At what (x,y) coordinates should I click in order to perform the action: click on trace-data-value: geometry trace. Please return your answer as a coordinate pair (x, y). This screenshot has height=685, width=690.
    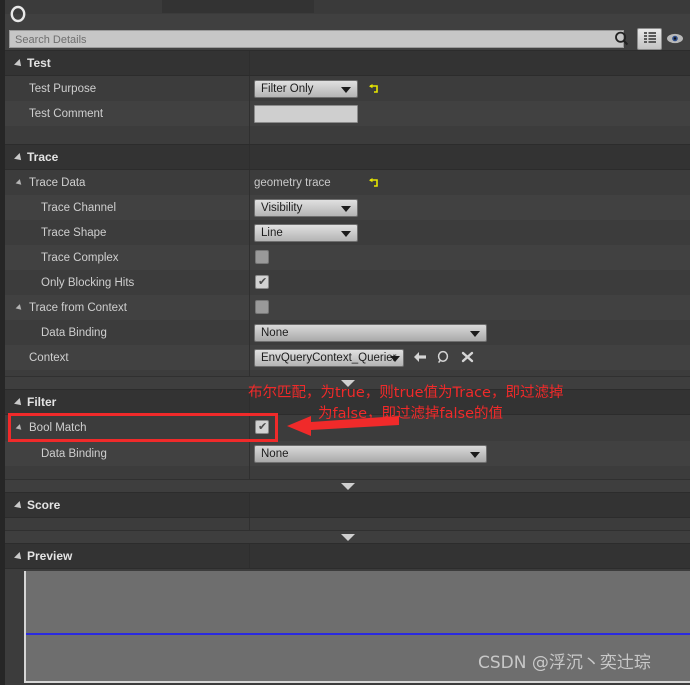
    Looking at the image, I should click on (292, 183).